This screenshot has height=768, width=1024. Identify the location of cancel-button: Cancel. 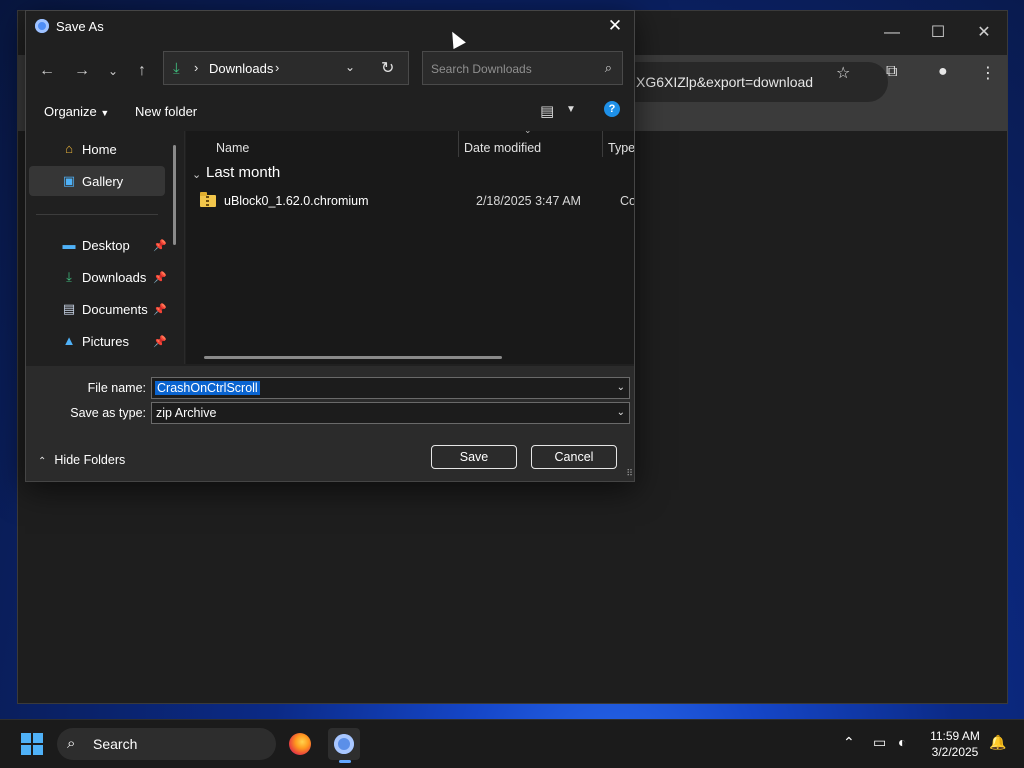
(574, 457).